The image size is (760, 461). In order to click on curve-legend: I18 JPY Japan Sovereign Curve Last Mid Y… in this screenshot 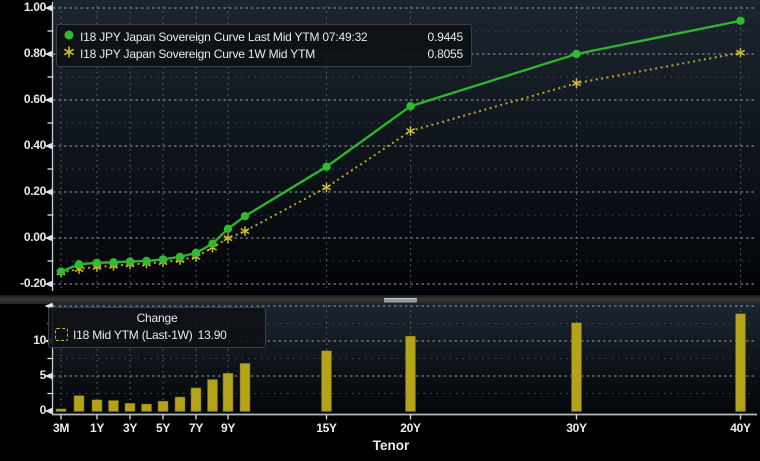, I will do `click(264, 45)`.